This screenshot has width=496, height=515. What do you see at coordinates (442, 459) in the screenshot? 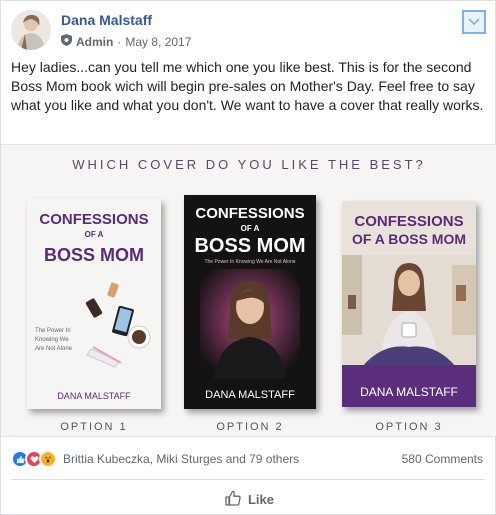
I see `comments-count: 580 Comments` at bounding box center [442, 459].